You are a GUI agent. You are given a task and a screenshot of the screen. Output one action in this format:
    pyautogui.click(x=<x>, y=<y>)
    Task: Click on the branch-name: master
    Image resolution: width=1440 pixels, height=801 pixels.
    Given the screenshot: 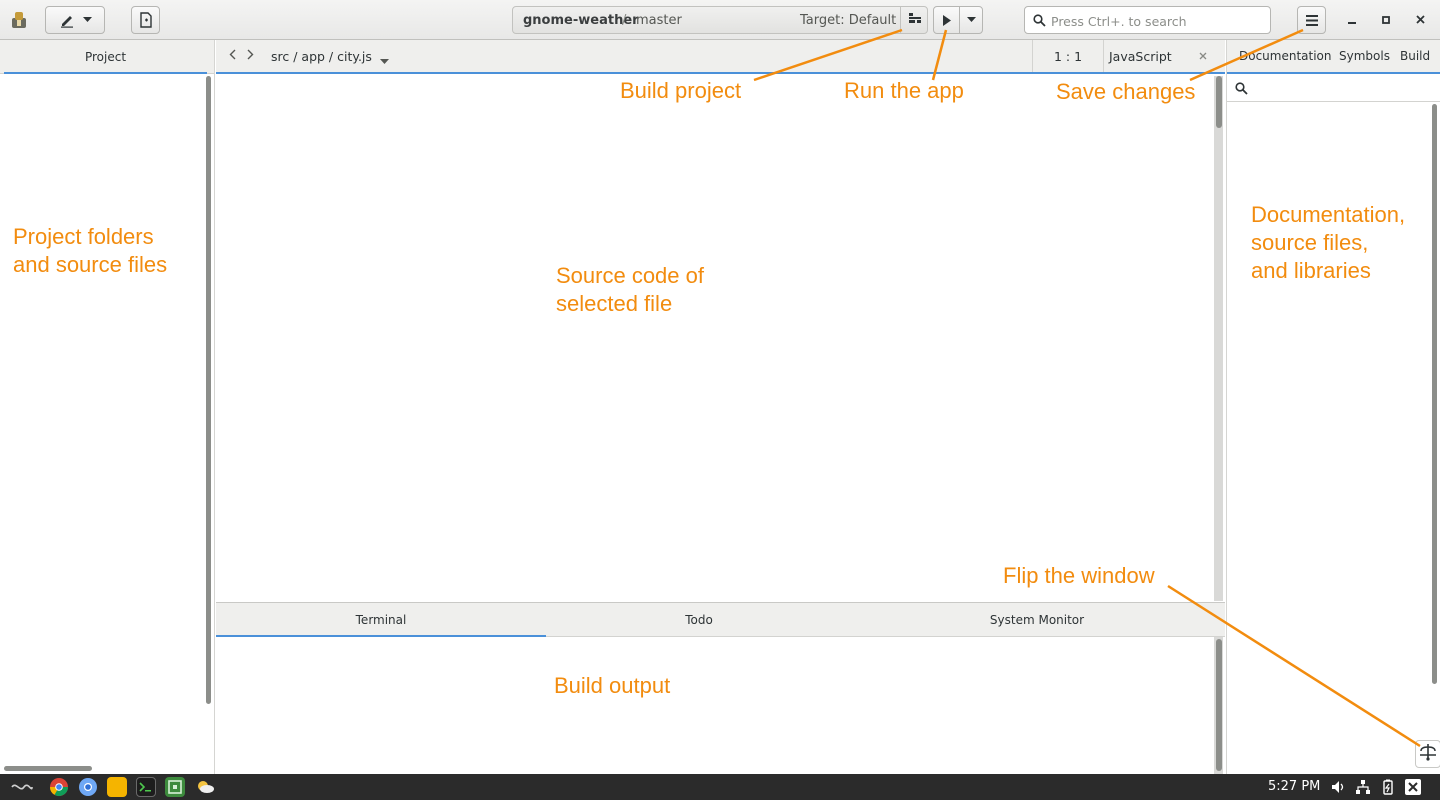 What is the action you would take?
    pyautogui.click(x=659, y=20)
    